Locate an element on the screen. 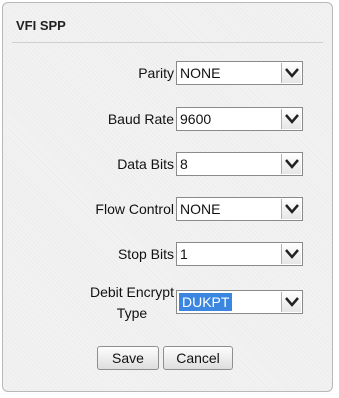 Image resolution: width=339 pixels, height=398 pixels. debit-encrypt-type-value: DUKPT is located at coordinates (206, 302).